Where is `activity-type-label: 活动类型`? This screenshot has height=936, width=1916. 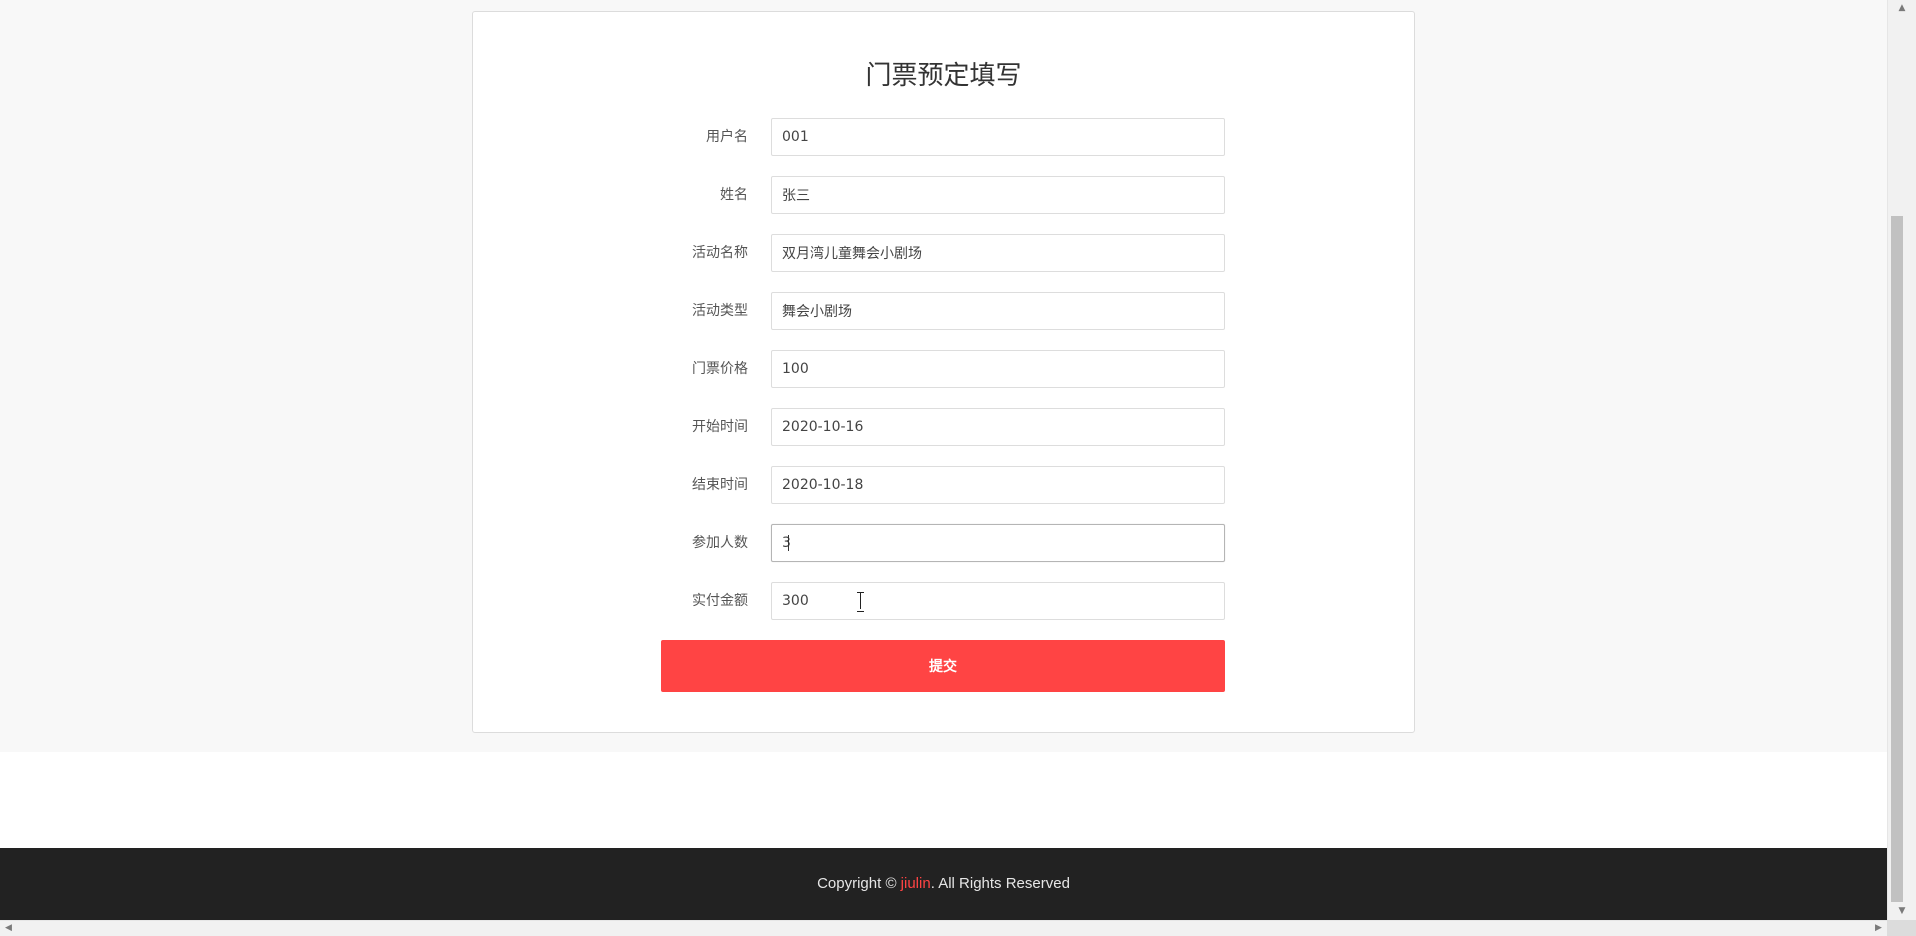 activity-type-label: 活动类型 is located at coordinates (720, 311).